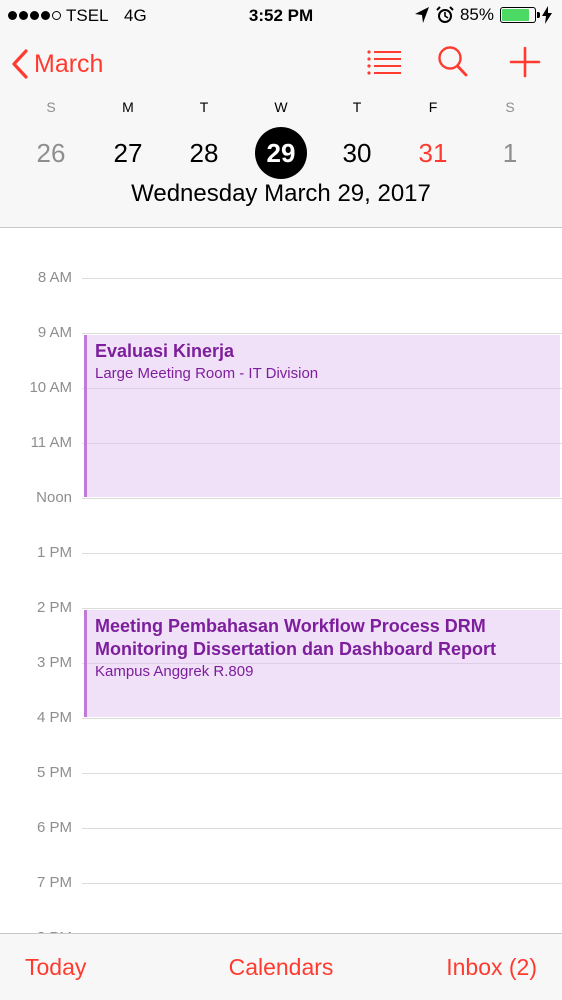  What do you see at coordinates (174, 671) in the screenshot?
I see `event-location: Kampus Anggrek R.809` at bounding box center [174, 671].